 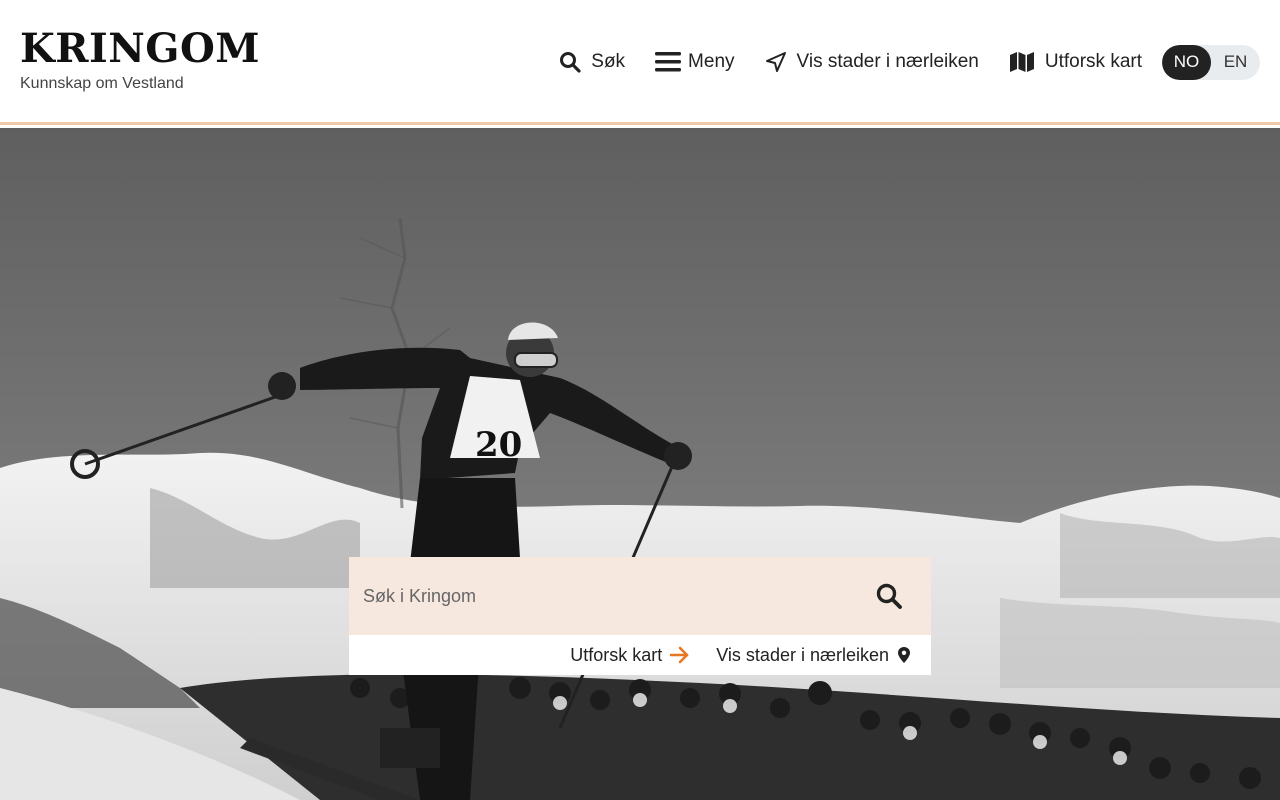 What do you see at coordinates (668, 62) in the screenshot?
I see `menu-icon` at bounding box center [668, 62].